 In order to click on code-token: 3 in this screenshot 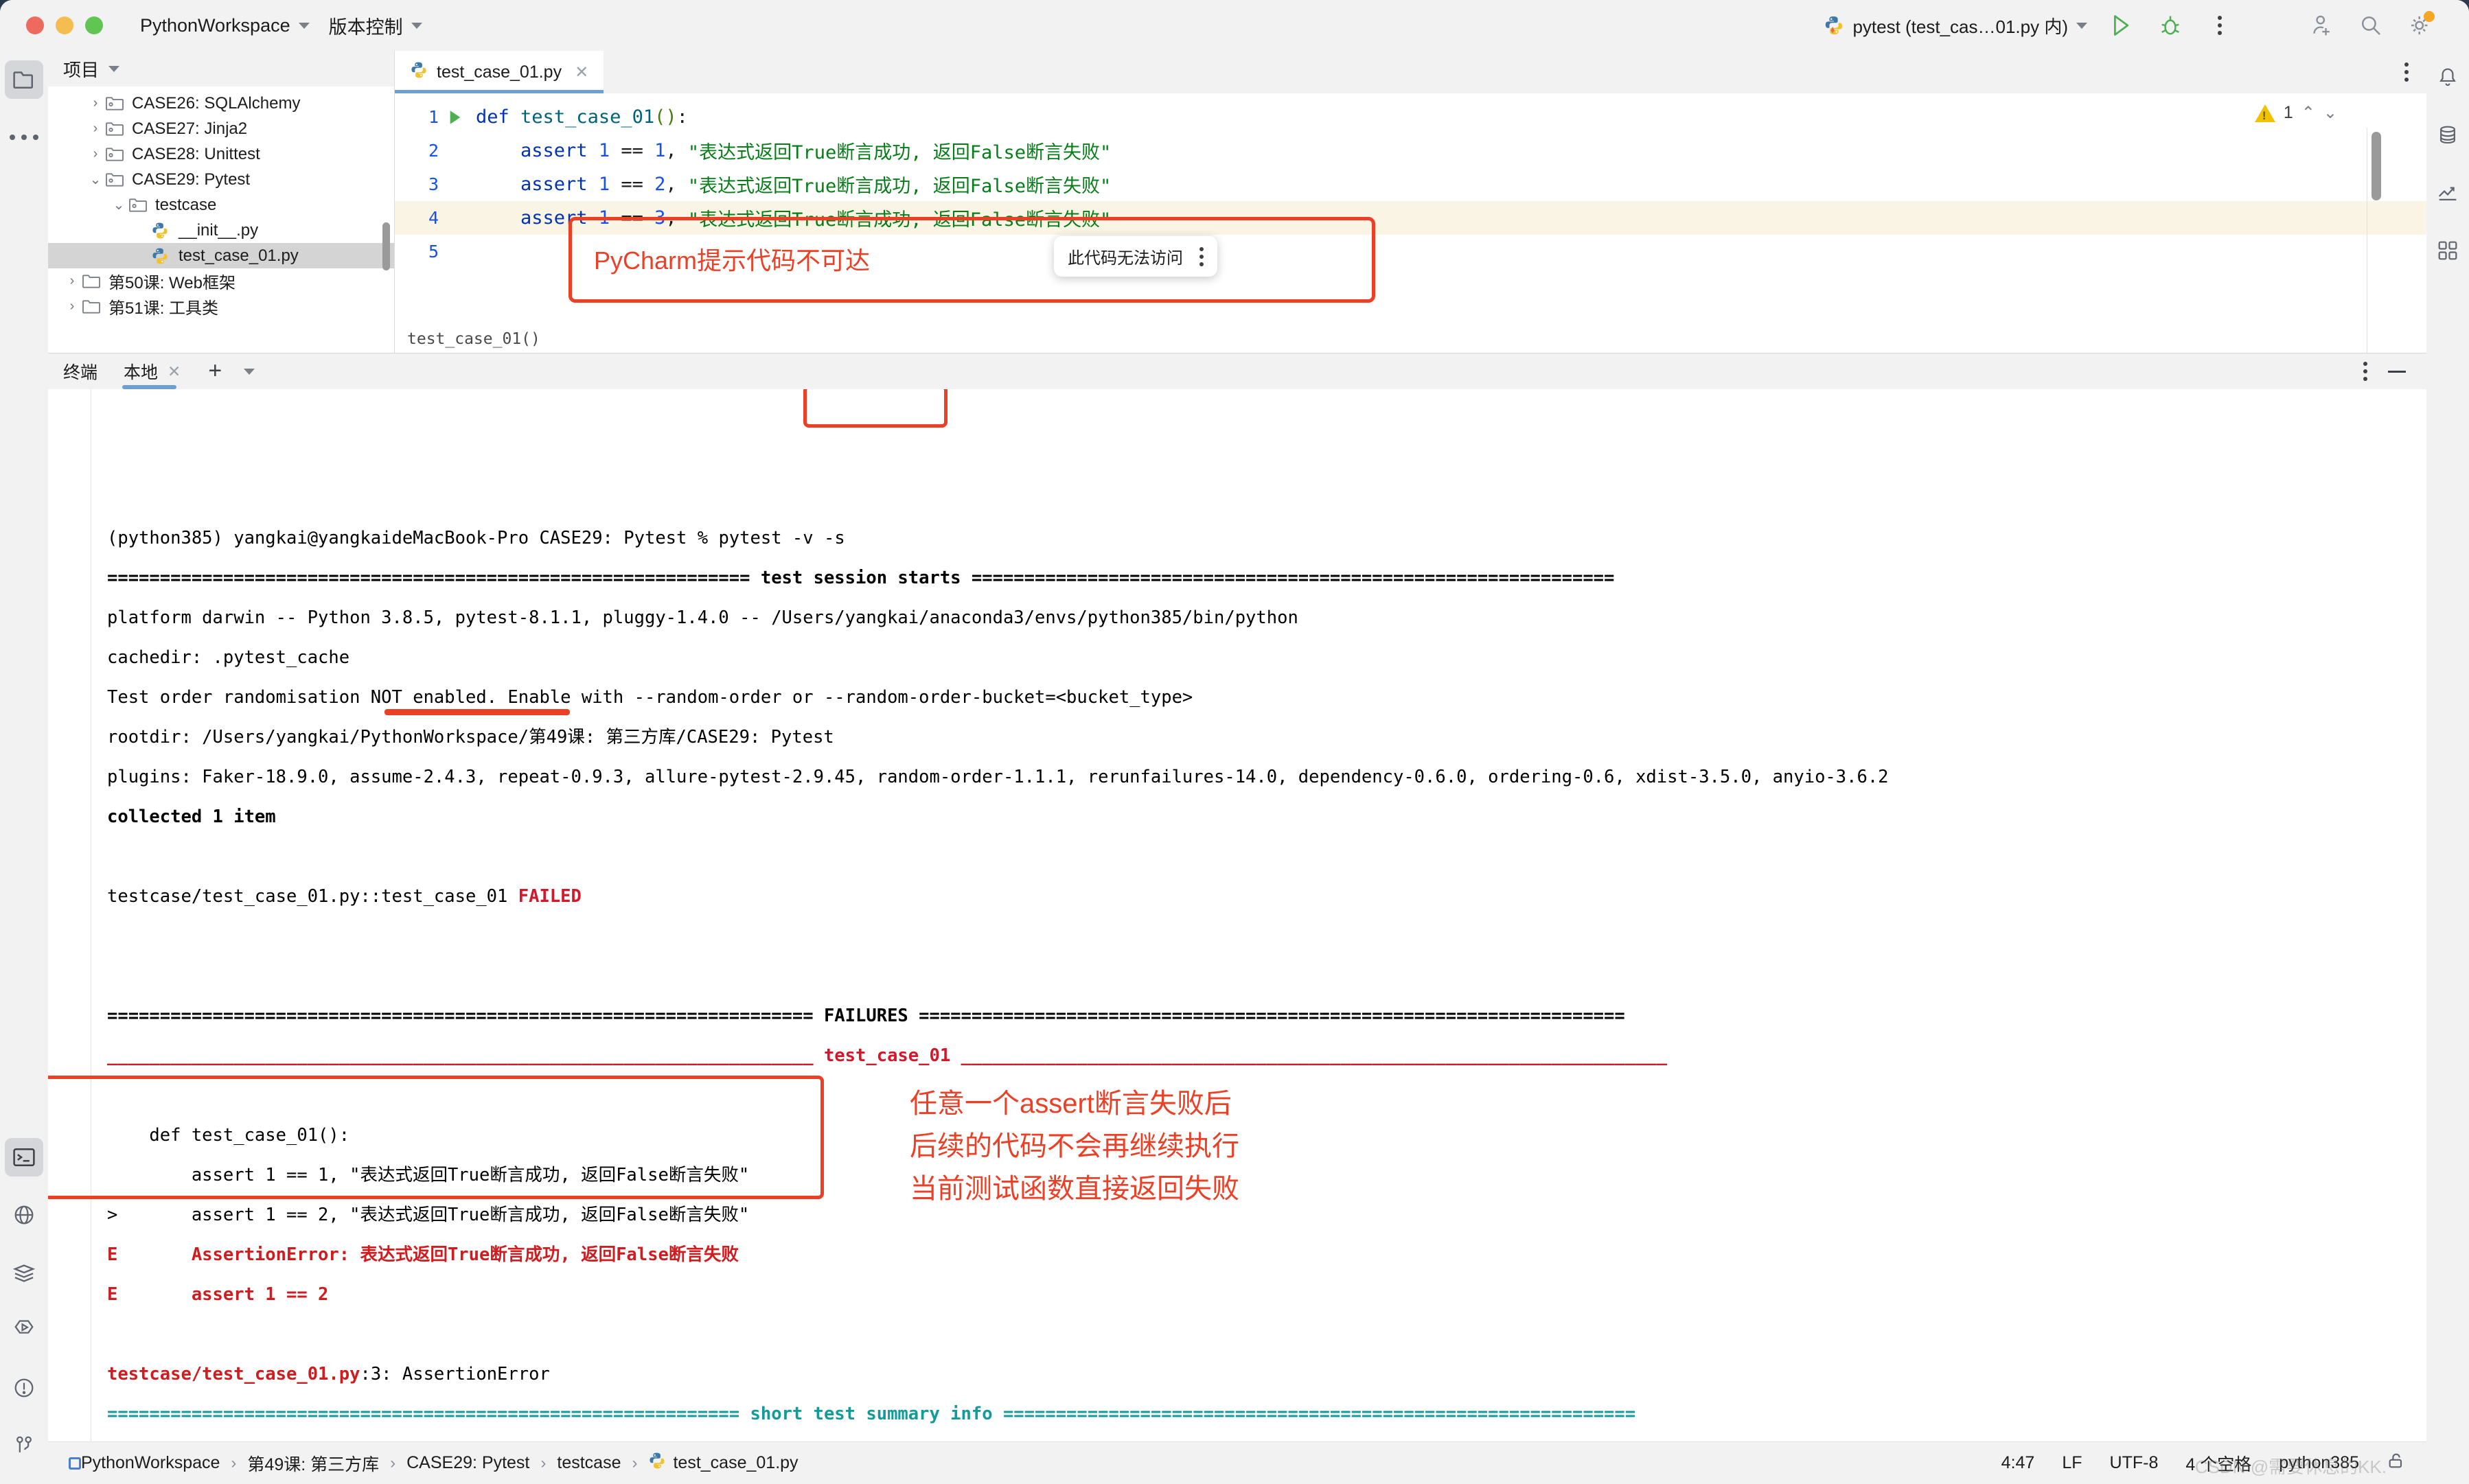, I will do `click(660, 218)`.